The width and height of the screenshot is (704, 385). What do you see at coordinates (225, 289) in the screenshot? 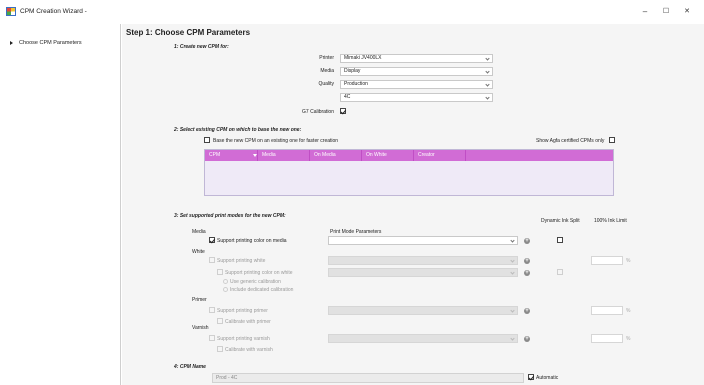
I see `include-dedicated-calibration-radio` at bounding box center [225, 289].